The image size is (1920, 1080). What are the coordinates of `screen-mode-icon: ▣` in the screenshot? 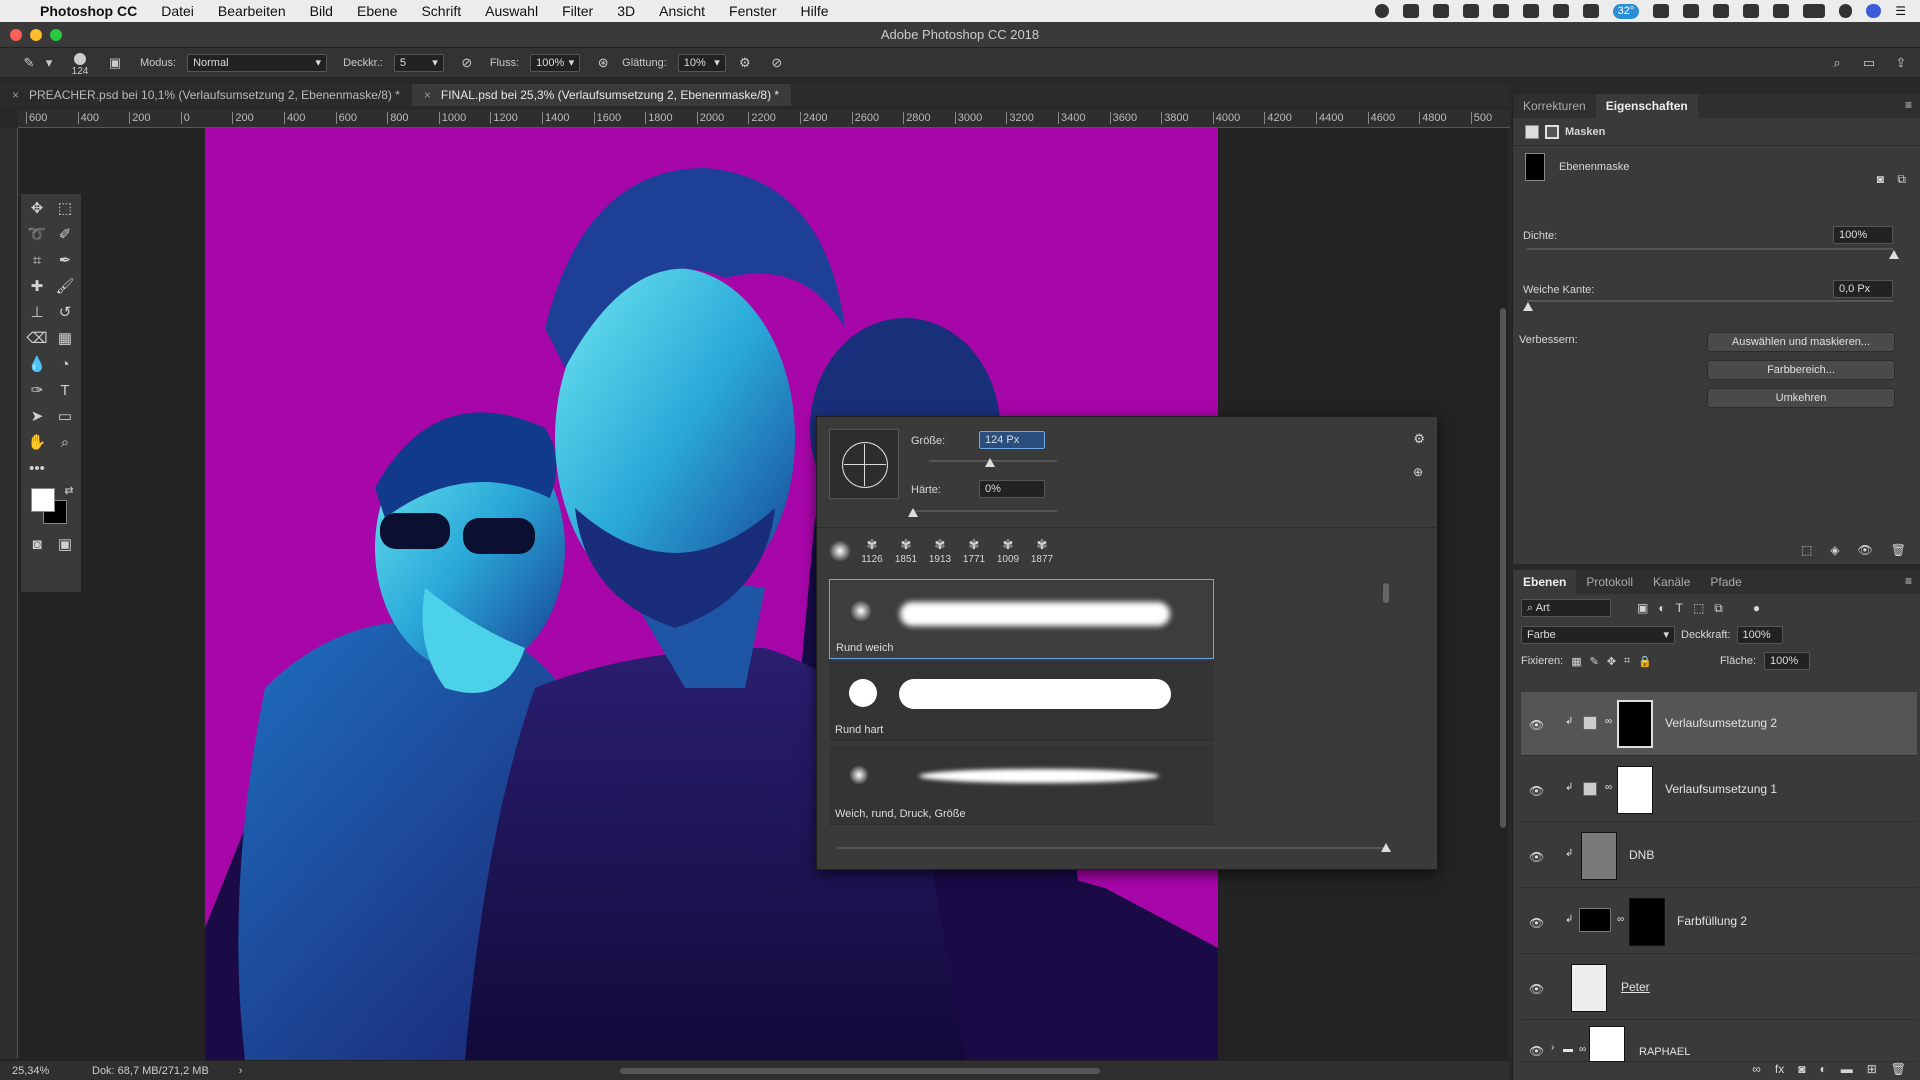 It's located at (65, 545).